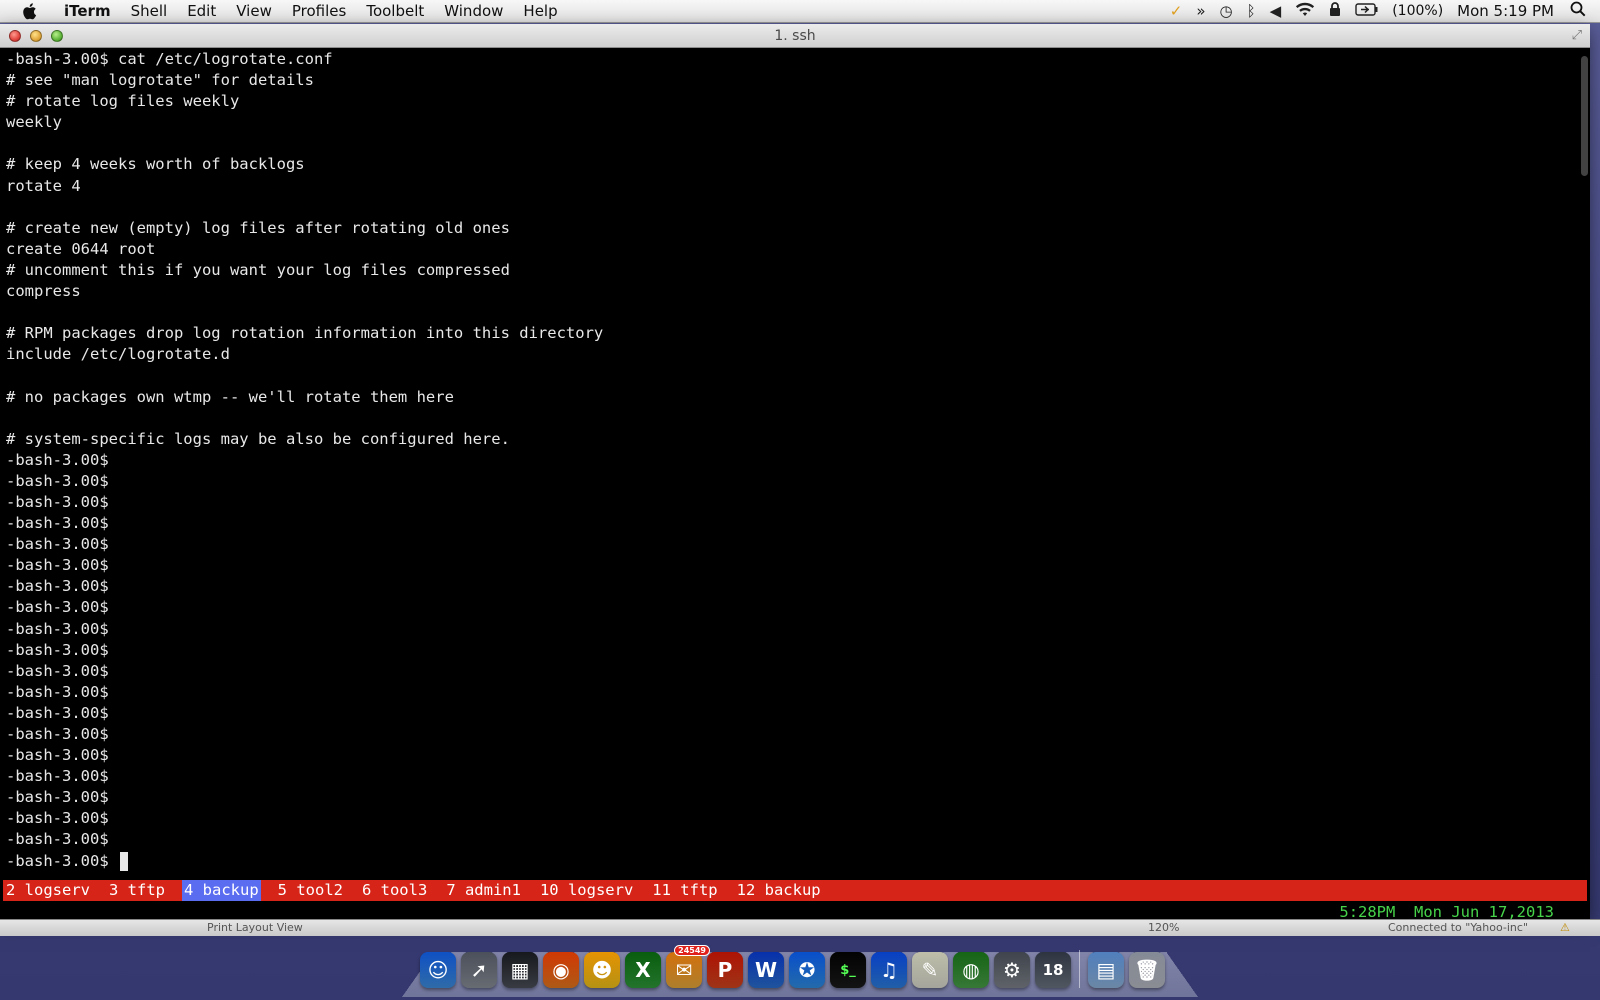 The image size is (1600, 1000). What do you see at coordinates (848, 970) in the screenshot?
I see `terminal-icon: $_` at bounding box center [848, 970].